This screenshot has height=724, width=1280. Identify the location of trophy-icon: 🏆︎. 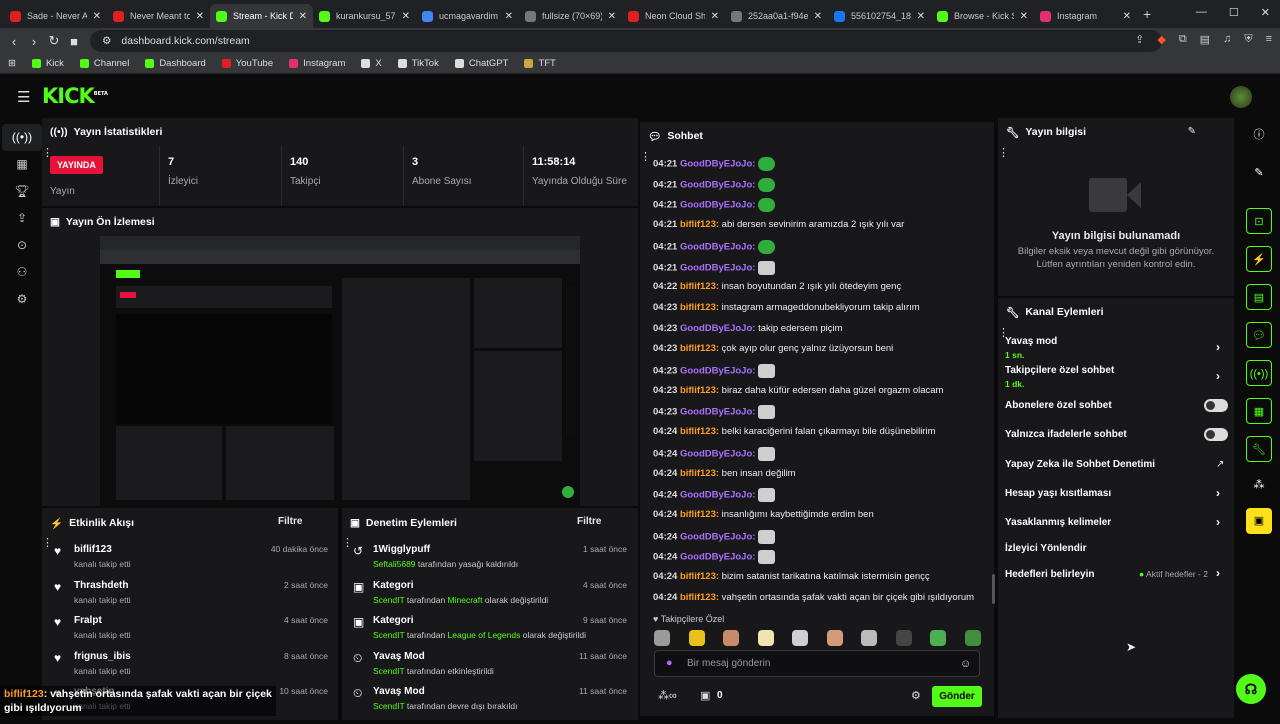
(22, 191).